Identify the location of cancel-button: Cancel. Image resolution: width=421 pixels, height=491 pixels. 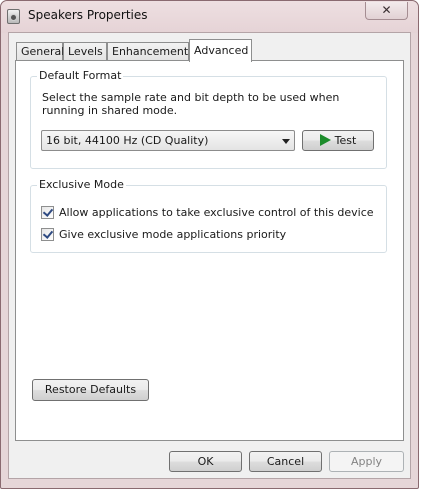
(285, 461).